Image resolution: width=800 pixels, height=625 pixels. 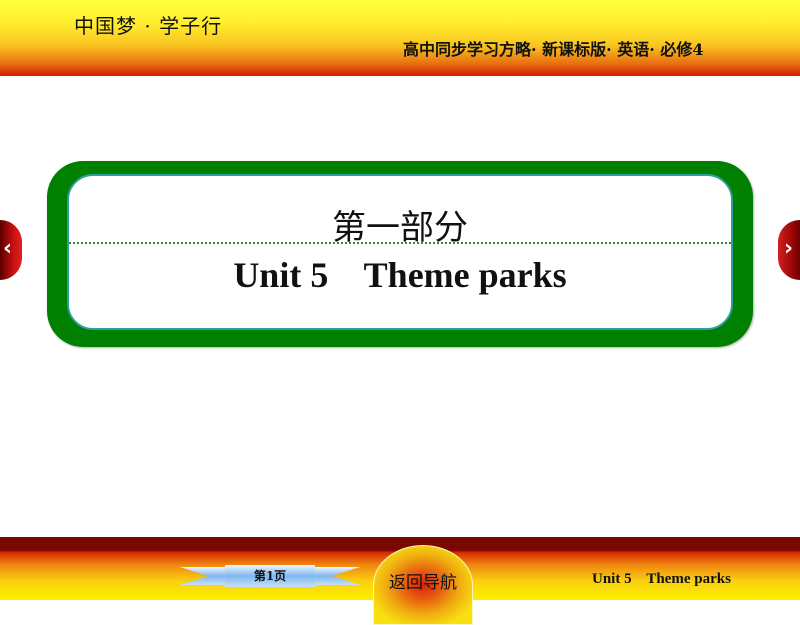 I want to click on chevron-right-icon: ›, so click(x=789, y=248).